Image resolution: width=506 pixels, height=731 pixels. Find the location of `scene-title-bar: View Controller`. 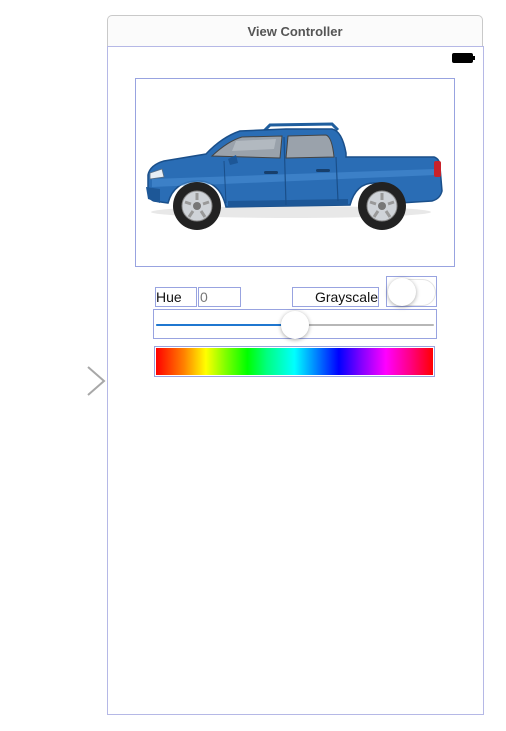

scene-title-bar: View Controller is located at coordinates (295, 30).